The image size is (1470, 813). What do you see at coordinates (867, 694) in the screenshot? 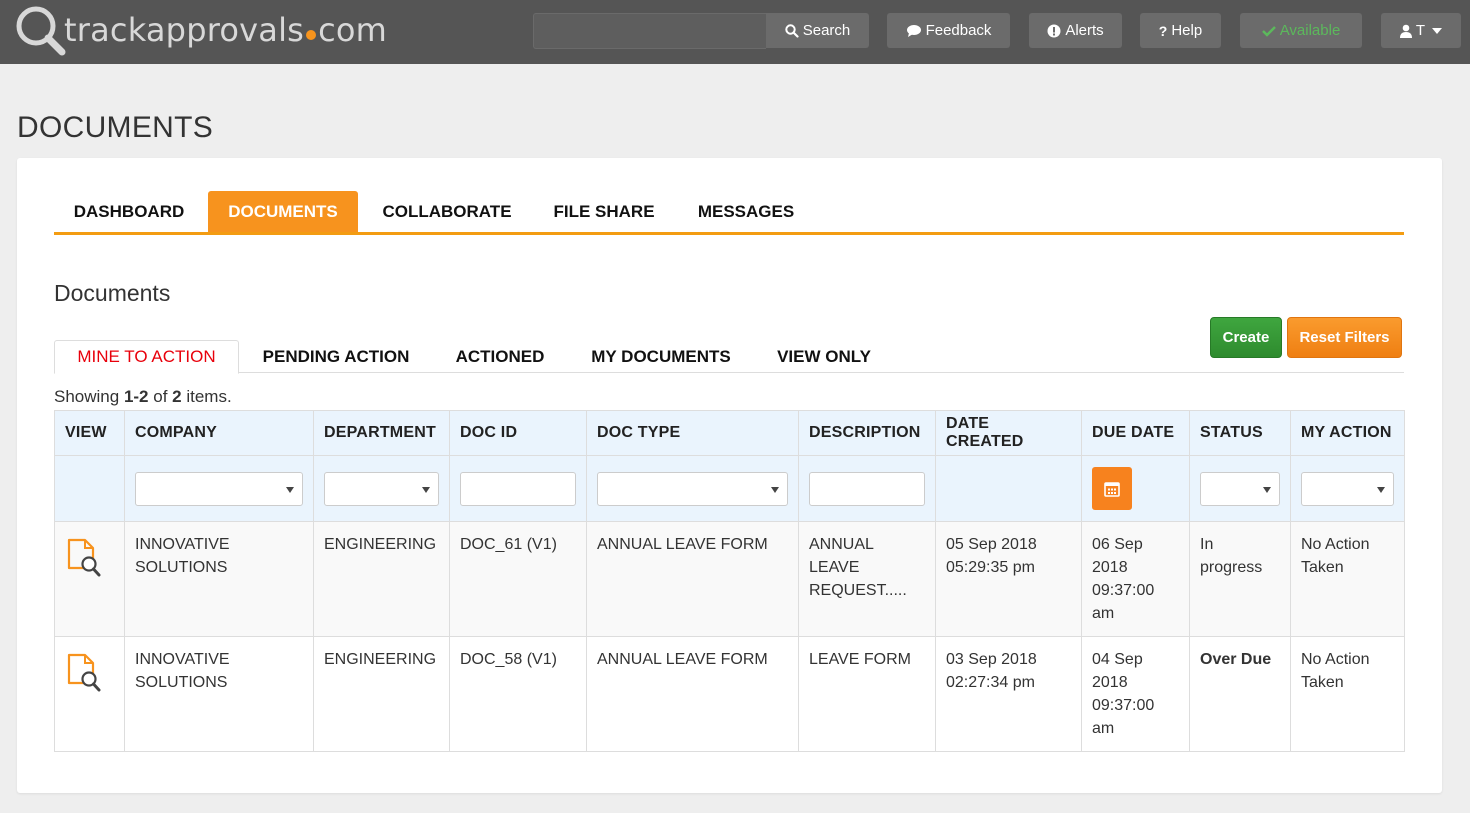
I see `description-cell: LEAVE FORM` at bounding box center [867, 694].